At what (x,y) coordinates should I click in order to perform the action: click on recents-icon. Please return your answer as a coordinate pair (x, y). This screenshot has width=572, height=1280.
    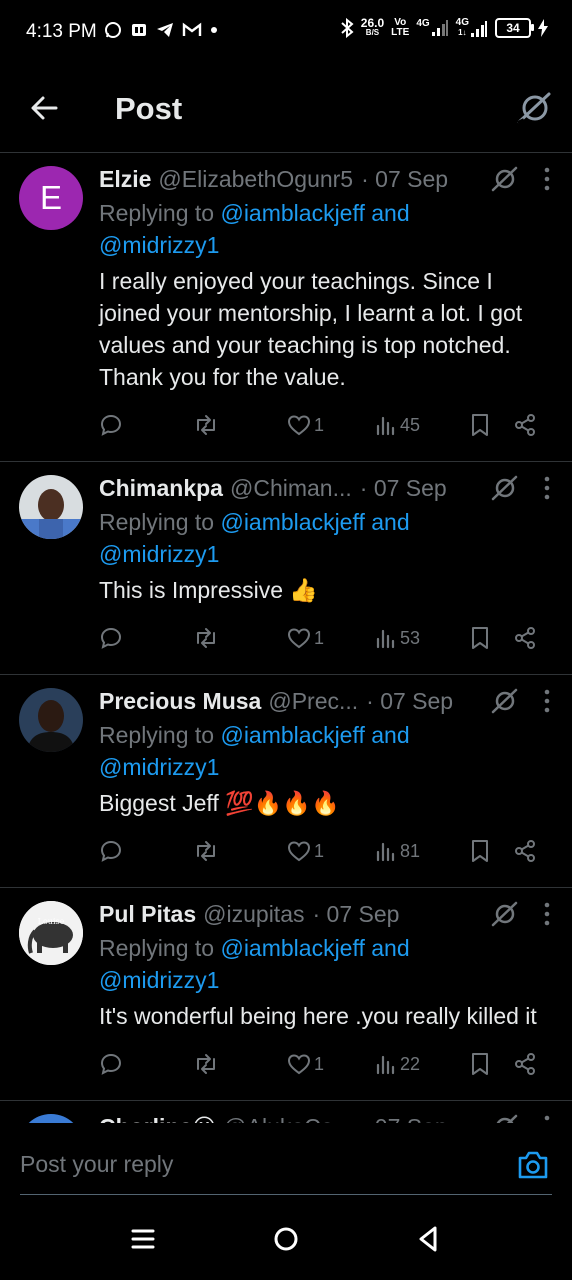
    Looking at the image, I should click on (143, 1239).